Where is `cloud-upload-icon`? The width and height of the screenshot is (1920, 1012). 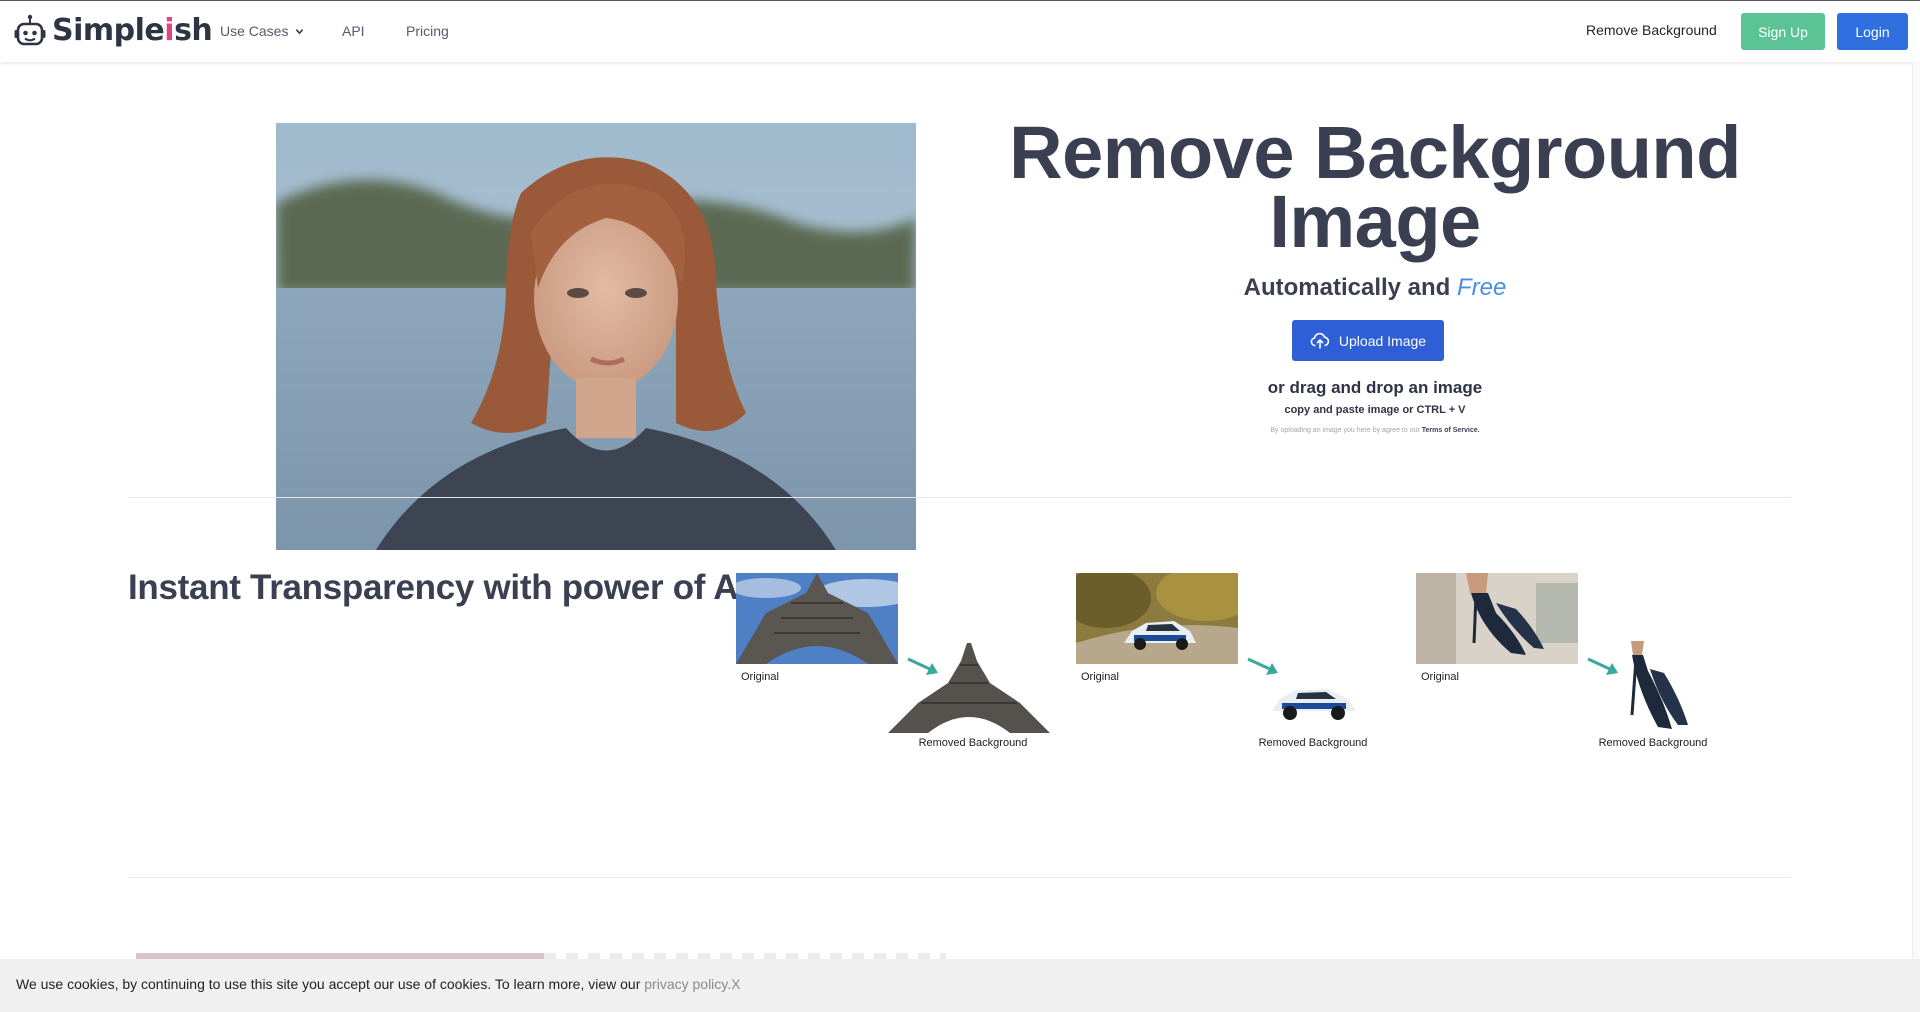 cloud-upload-icon is located at coordinates (1320, 340).